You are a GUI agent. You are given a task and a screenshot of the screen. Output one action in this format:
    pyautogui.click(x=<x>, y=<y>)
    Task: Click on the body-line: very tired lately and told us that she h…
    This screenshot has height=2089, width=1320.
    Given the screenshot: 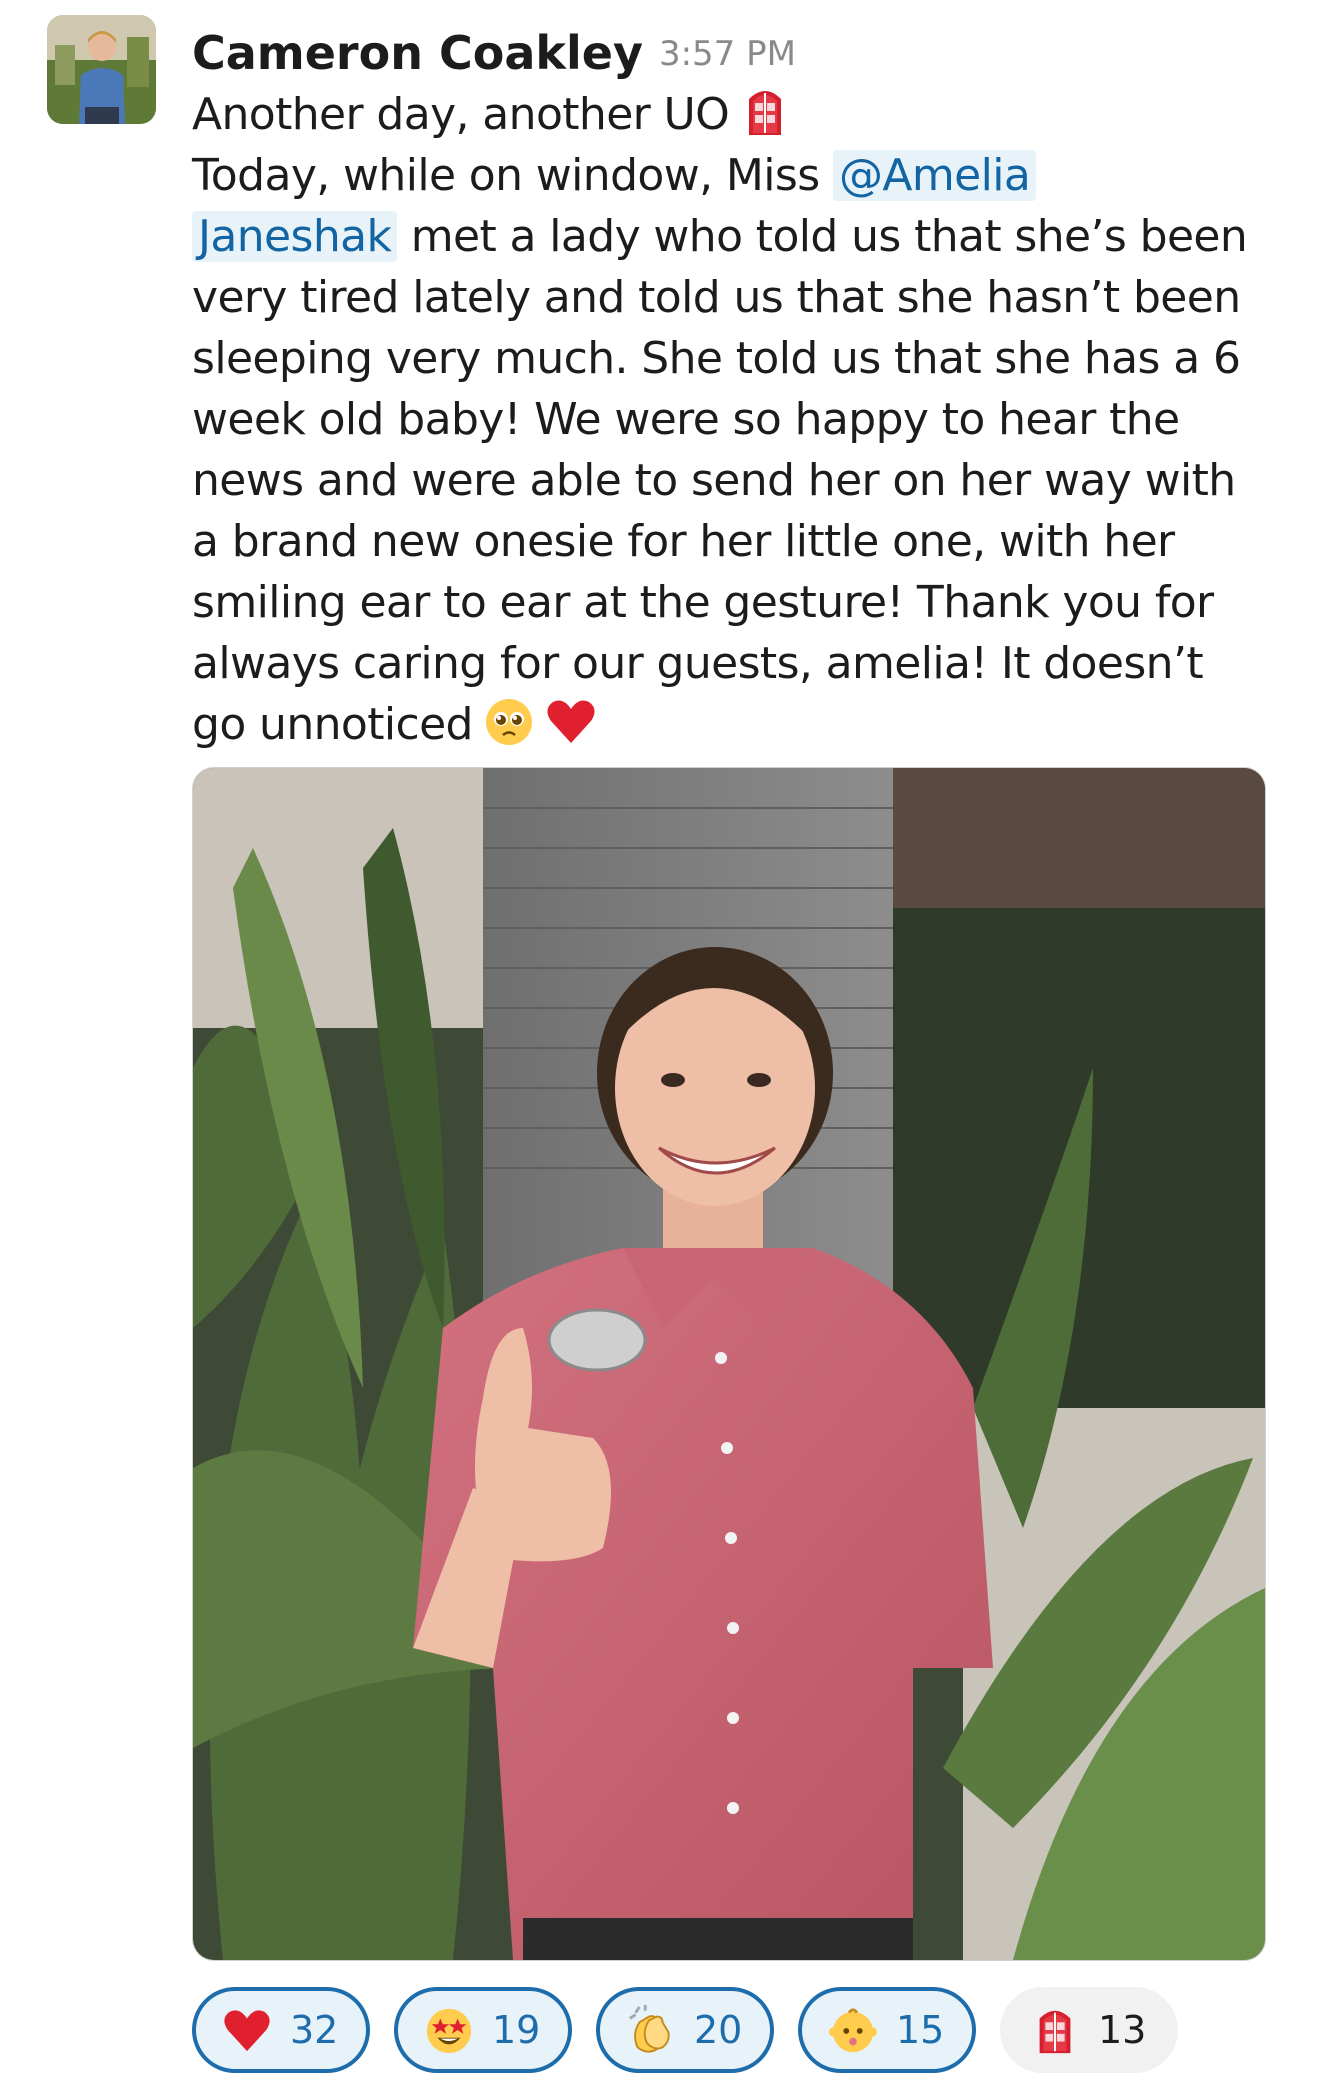 What is the action you would take?
    pyautogui.click(x=716, y=297)
    